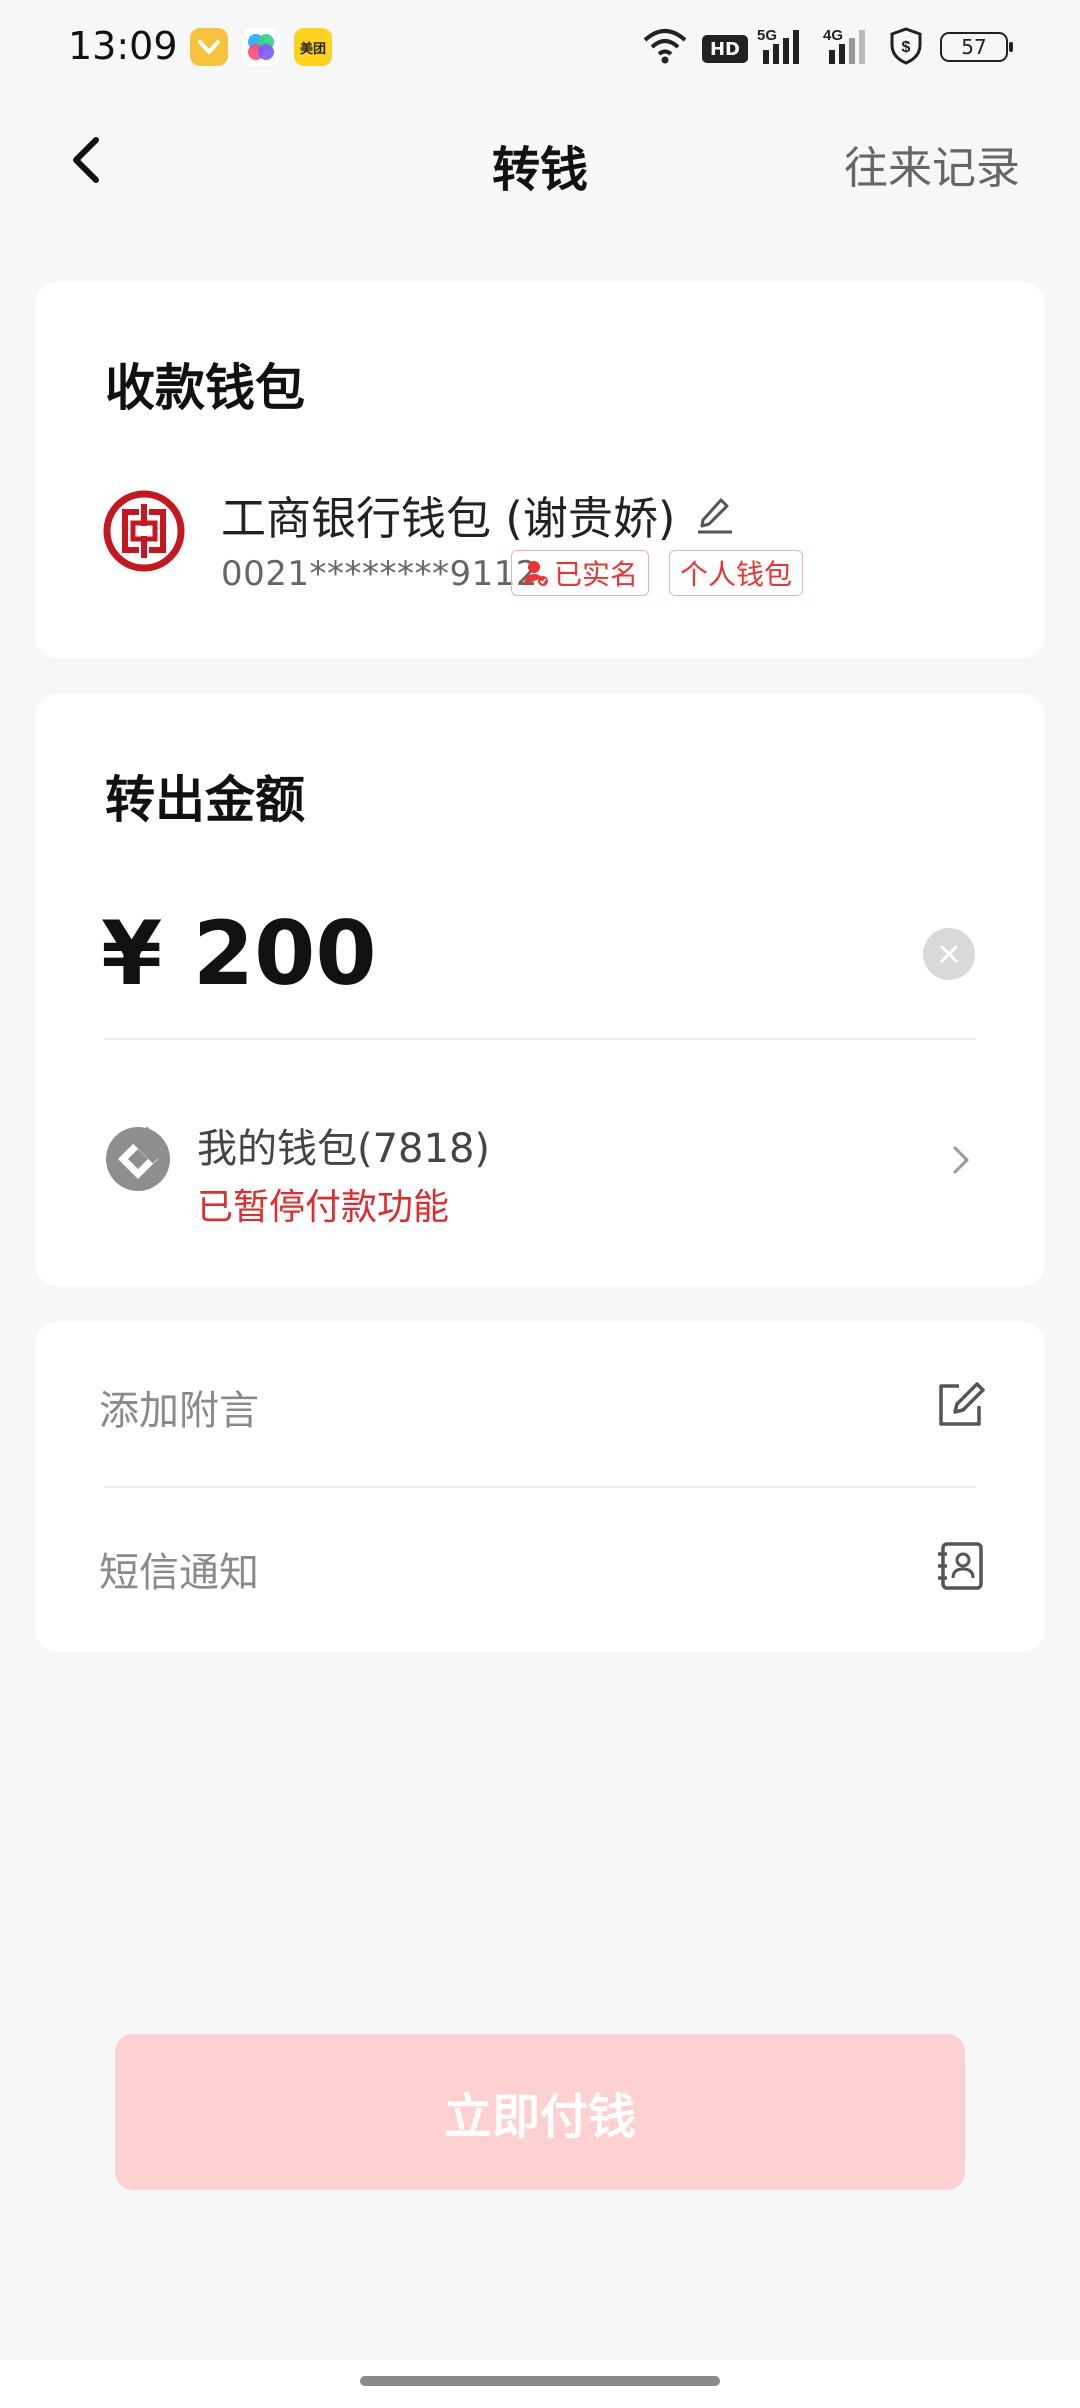 Image resolution: width=1080 pixels, height=2408 pixels. What do you see at coordinates (144, 531) in the screenshot?
I see `icbc-logo-icon` at bounding box center [144, 531].